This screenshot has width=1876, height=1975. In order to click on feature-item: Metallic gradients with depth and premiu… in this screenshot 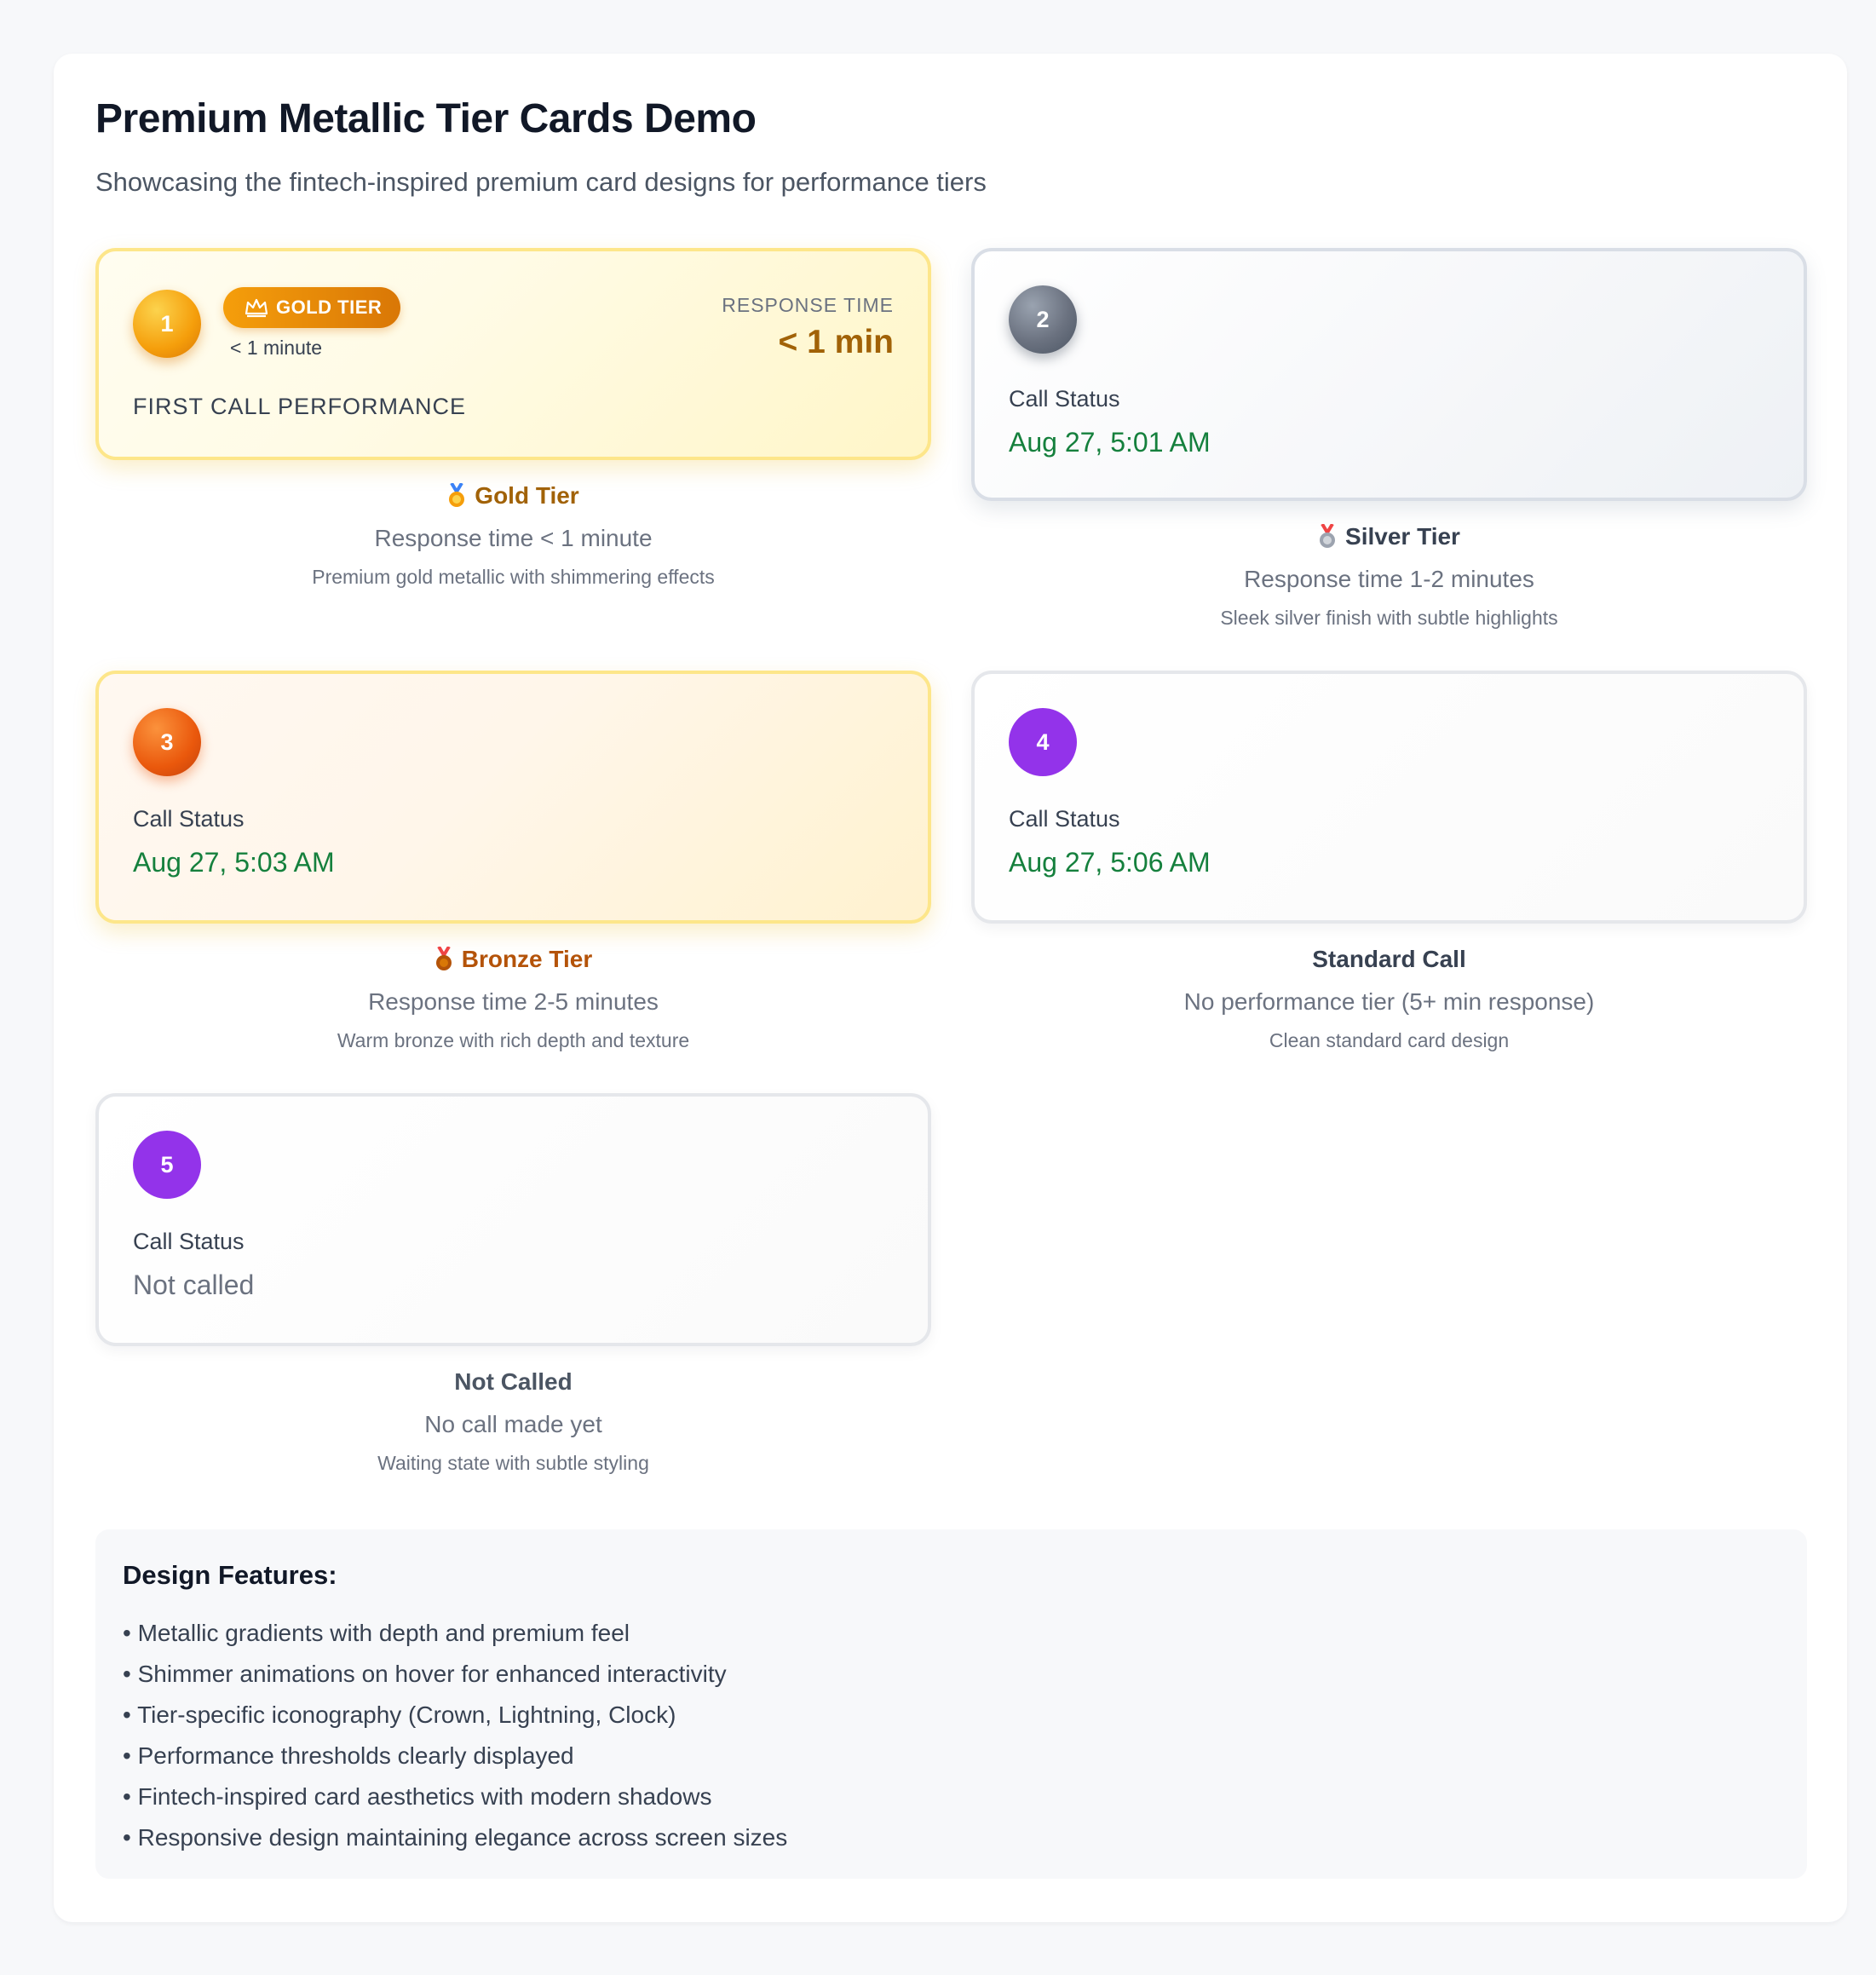, I will do `click(952, 1633)`.